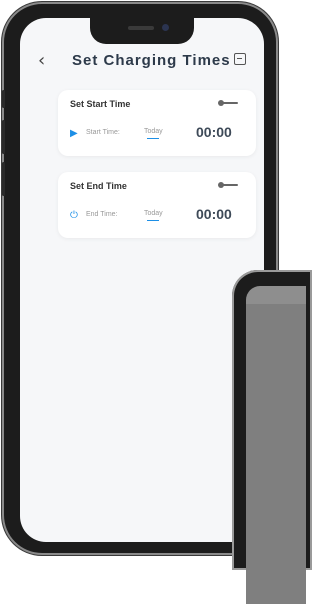 The height and width of the screenshot is (604, 320). I want to click on end-time-label: End Time:, so click(102, 214).